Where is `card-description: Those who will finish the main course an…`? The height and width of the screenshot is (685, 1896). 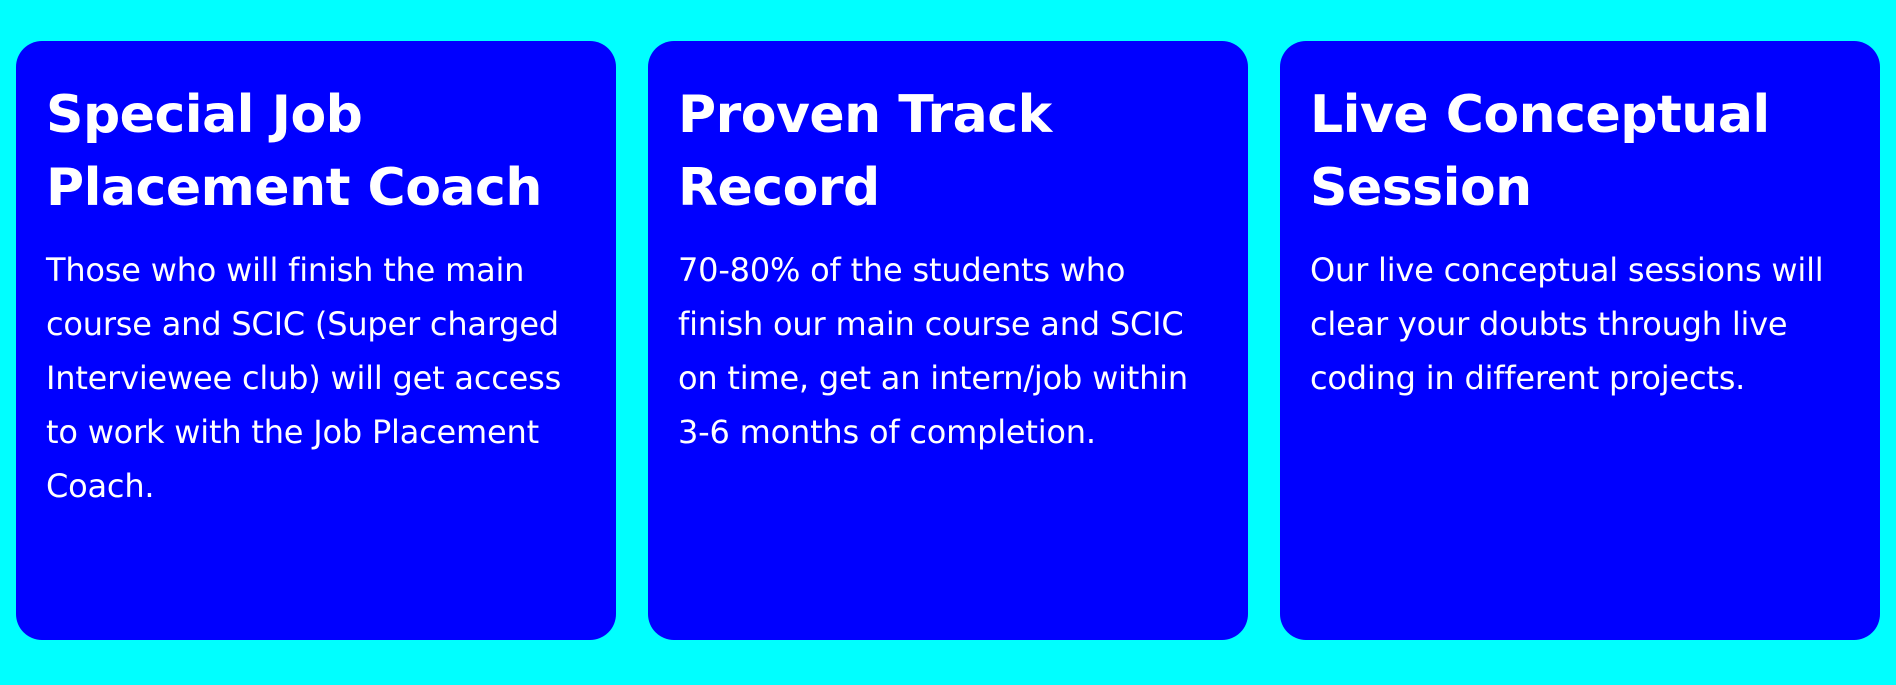 card-description: Those who will finish the main course an… is located at coordinates (304, 378).